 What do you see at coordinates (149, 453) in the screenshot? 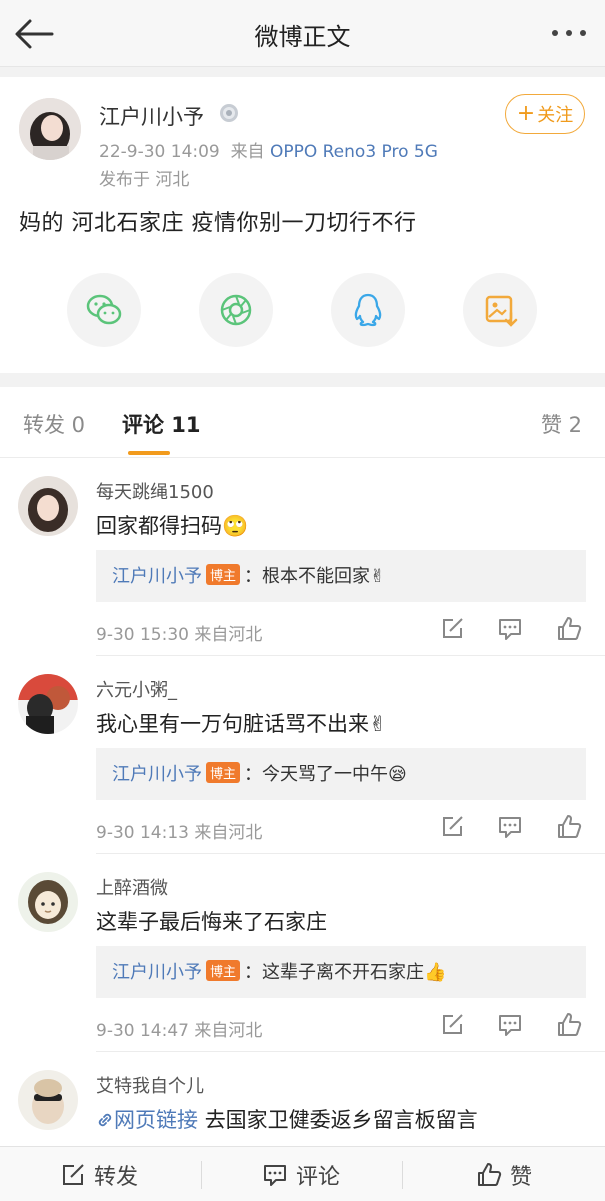
I see `tab-indicator` at bounding box center [149, 453].